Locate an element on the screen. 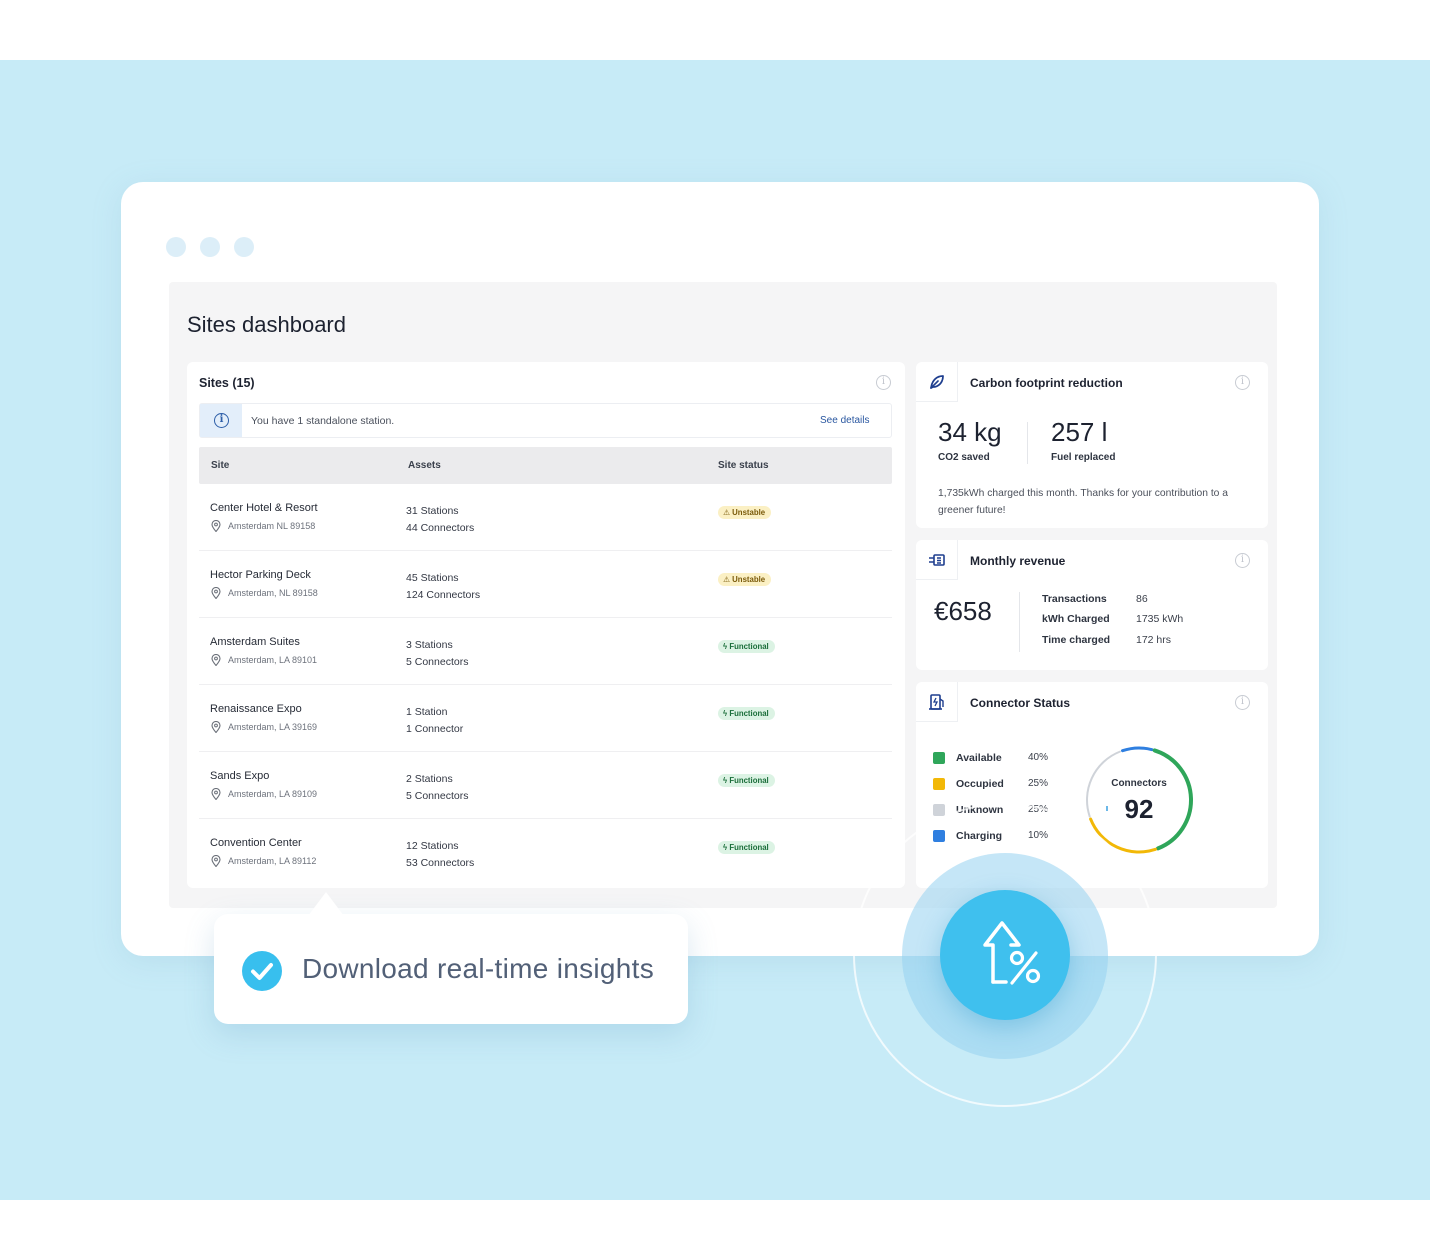 This screenshot has height=1260, width=1430. site-name: Sands Expo is located at coordinates (239, 776).